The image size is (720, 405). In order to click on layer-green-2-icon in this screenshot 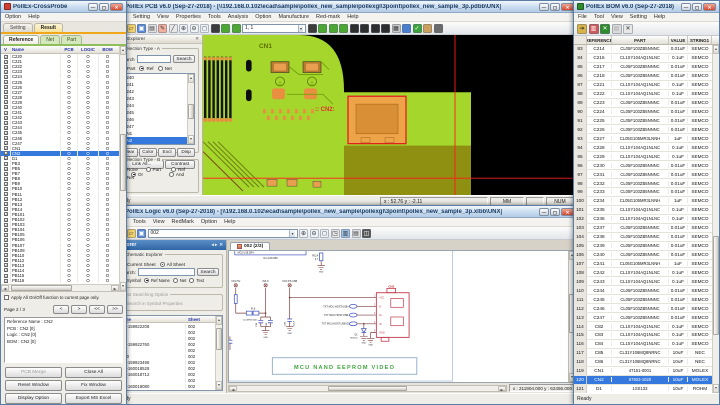, I will do `click(333, 28)`.